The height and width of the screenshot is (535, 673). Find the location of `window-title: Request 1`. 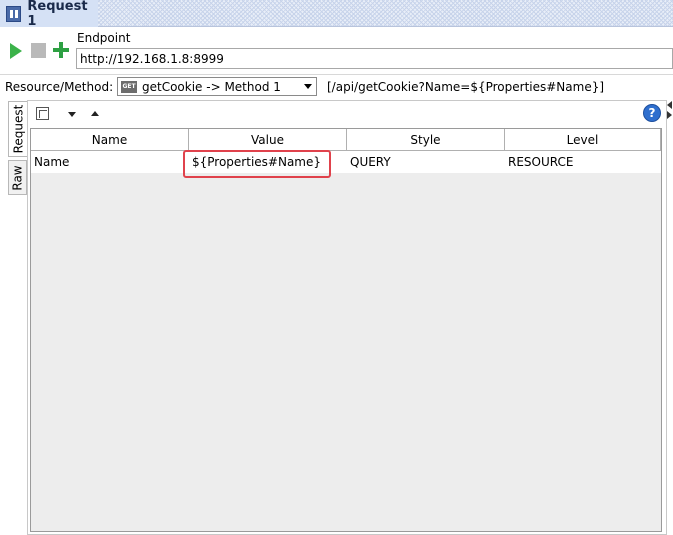

window-title: Request 1 is located at coordinates (57, 14).